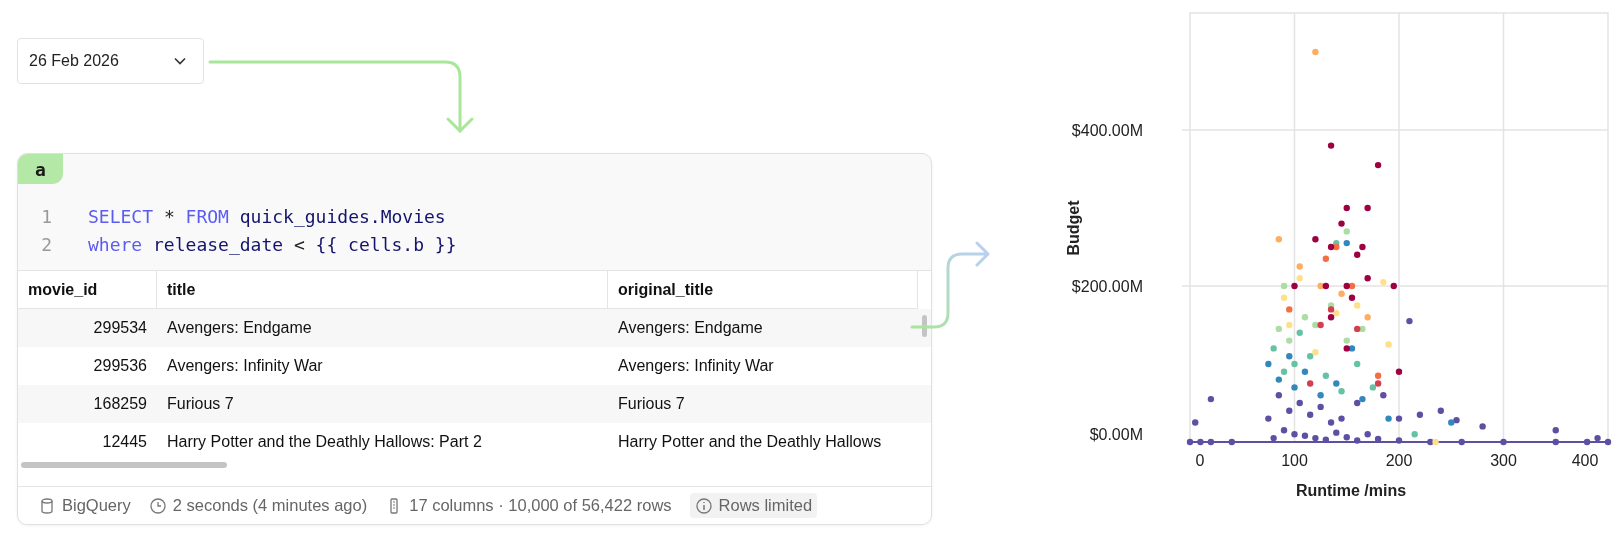 The height and width of the screenshot is (544, 1622). What do you see at coordinates (1399, 460) in the screenshot?
I see `axis-label: 200` at bounding box center [1399, 460].